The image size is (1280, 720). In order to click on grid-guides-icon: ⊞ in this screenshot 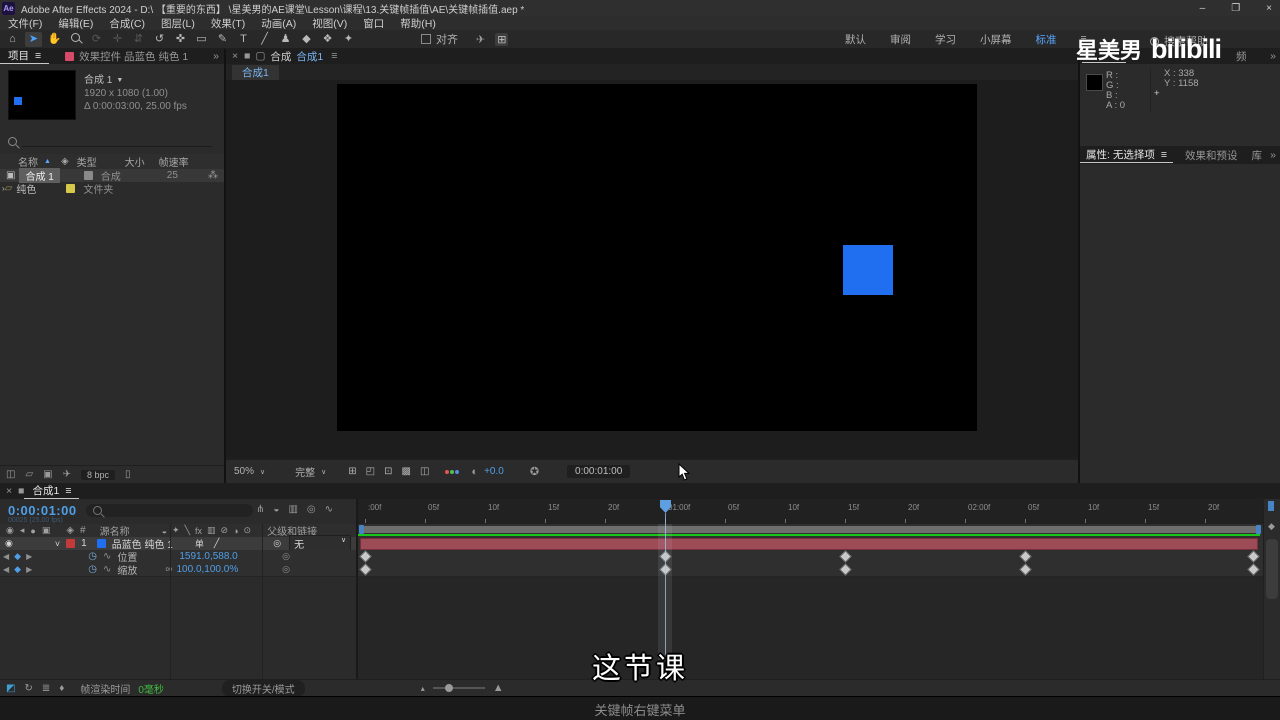, I will do `click(352, 471)`.